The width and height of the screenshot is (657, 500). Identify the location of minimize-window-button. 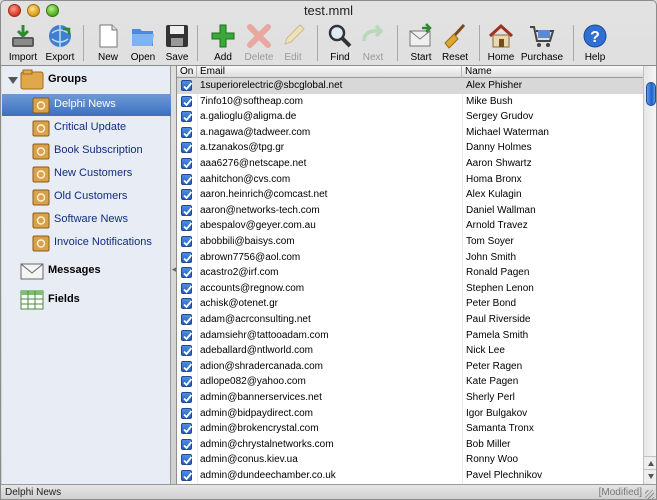
(33, 10).